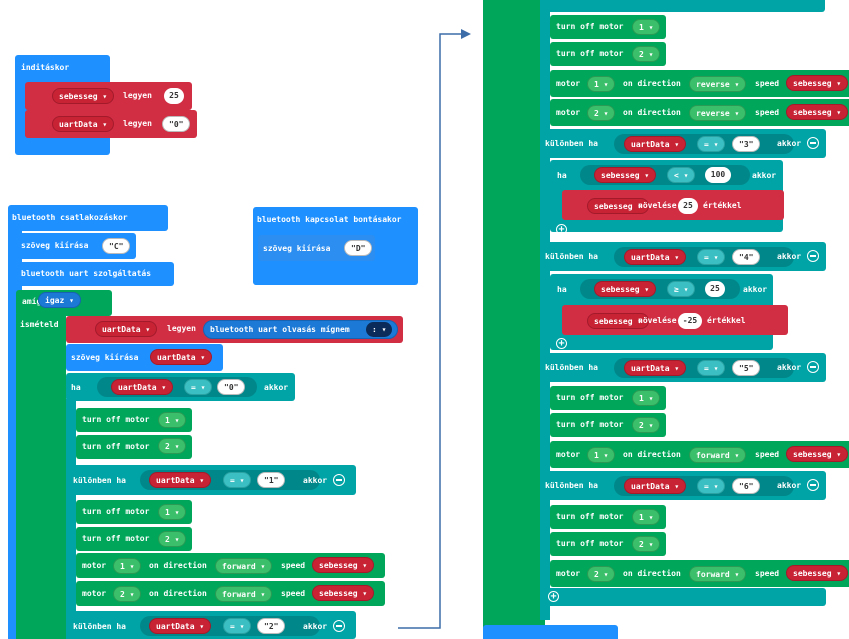 The image size is (849, 639). I want to click on direction-reverse-dropdown-2: reverse, so click(718, 113).